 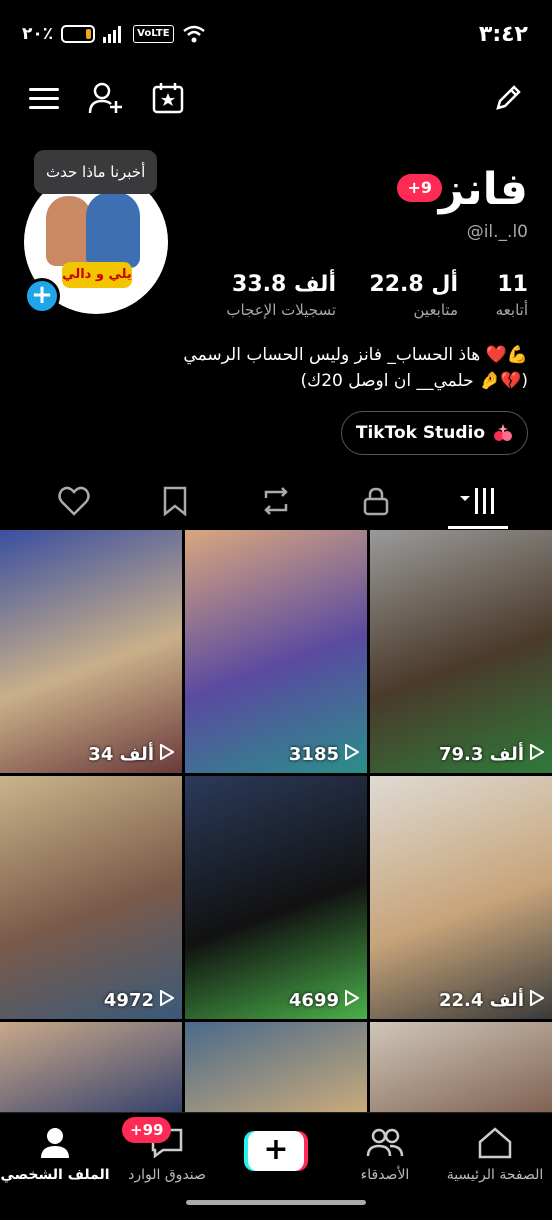 I want to click on battery-fill, so click(x=88, y=34).